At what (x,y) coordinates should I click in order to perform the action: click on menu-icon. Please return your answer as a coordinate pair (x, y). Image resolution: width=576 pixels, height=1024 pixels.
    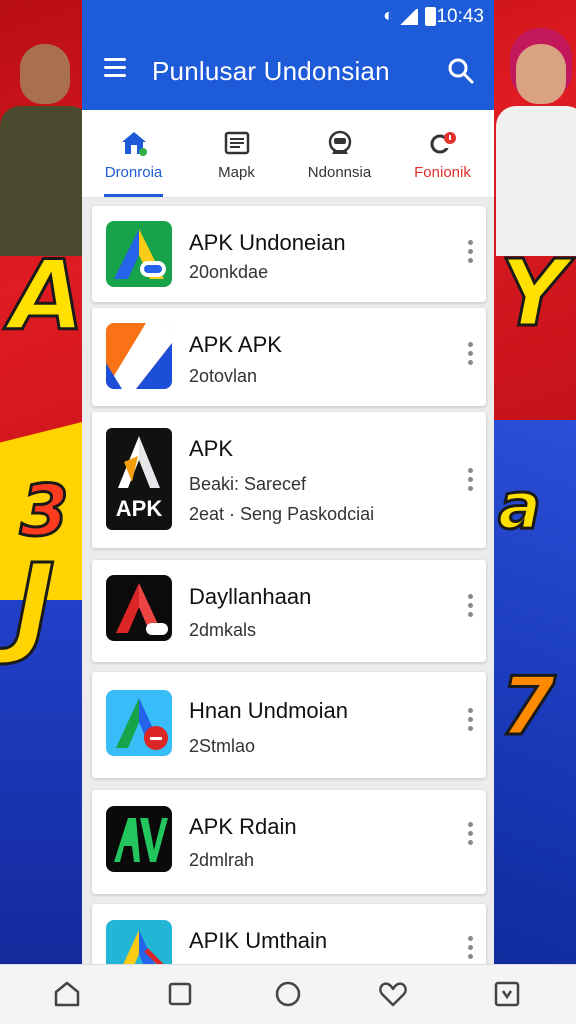
    Looking at the image, I should click on (115, 71).